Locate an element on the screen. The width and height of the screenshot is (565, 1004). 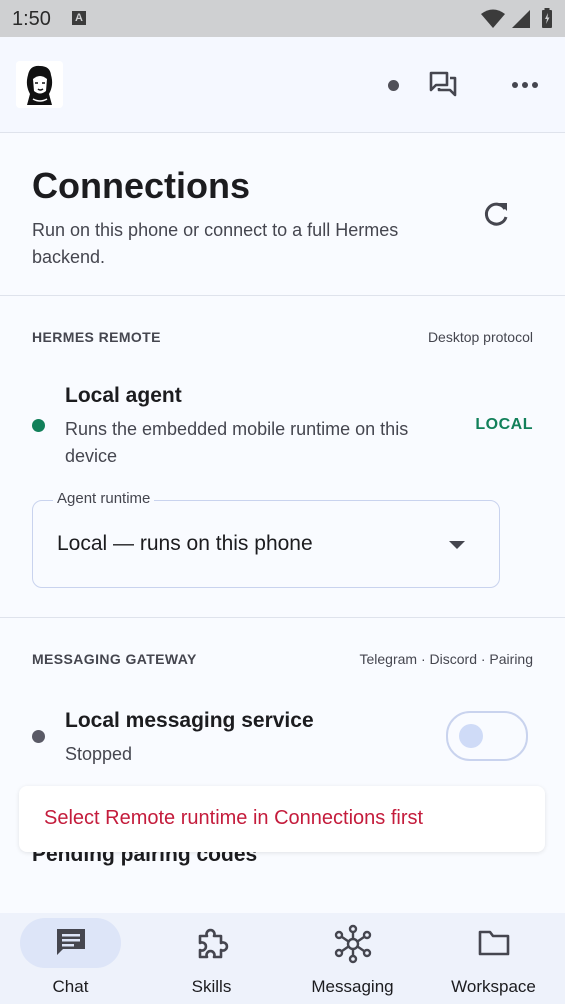
page-title: Connections is located at coordinates (141, 185).